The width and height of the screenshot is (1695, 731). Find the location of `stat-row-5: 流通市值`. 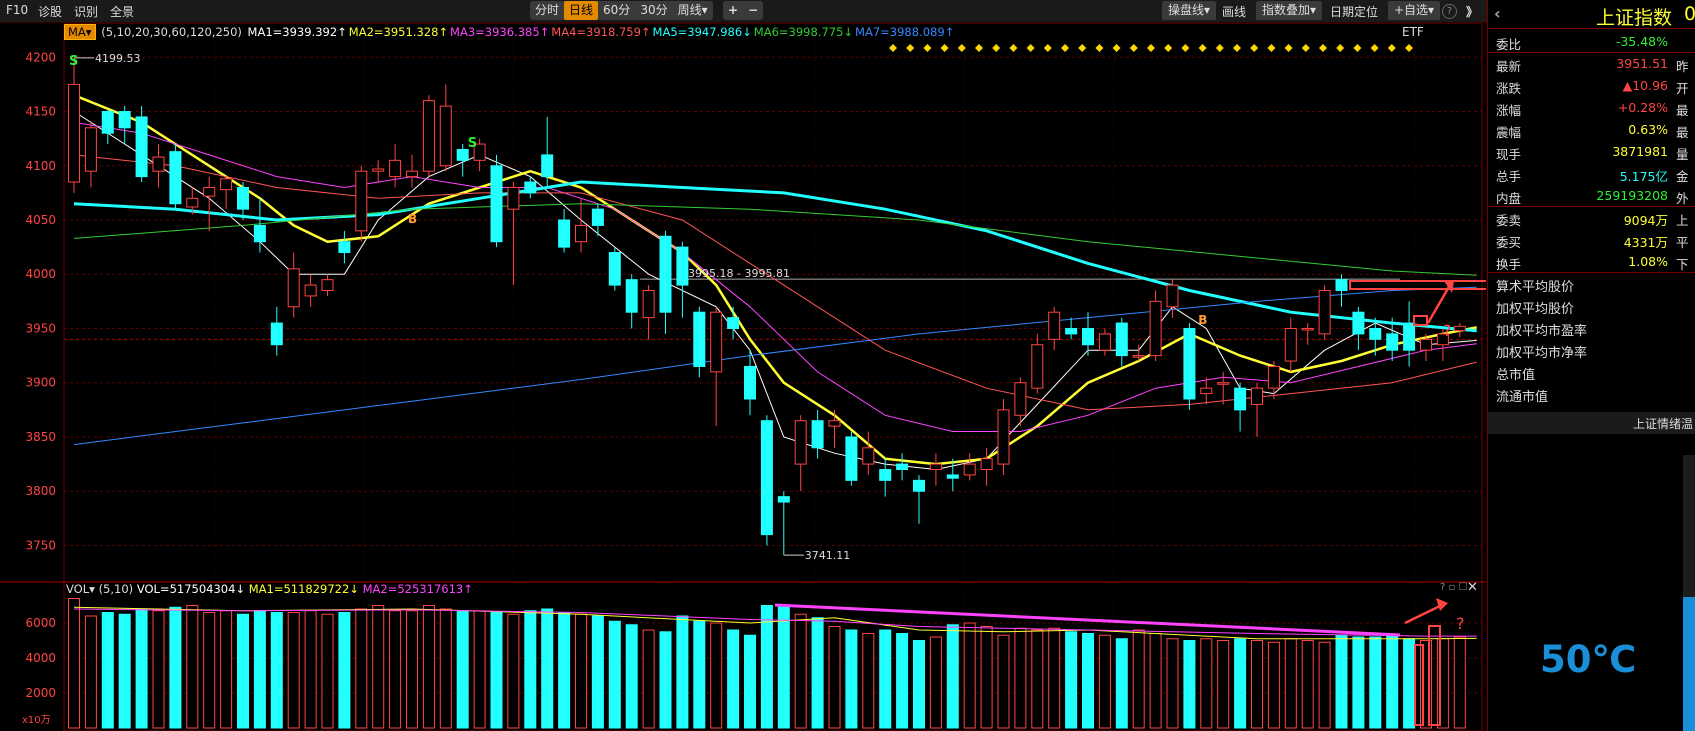

stat-row-5: 流通市值 is located at coordinates (1591, 394).